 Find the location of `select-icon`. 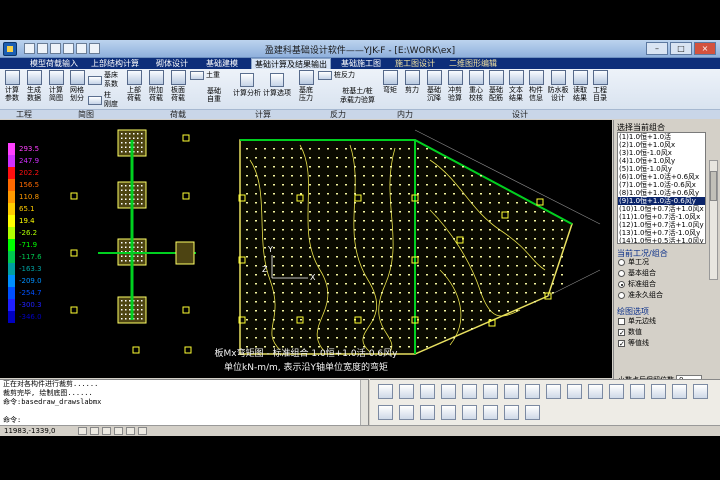

select-icon is located at coordinates (553, 391).